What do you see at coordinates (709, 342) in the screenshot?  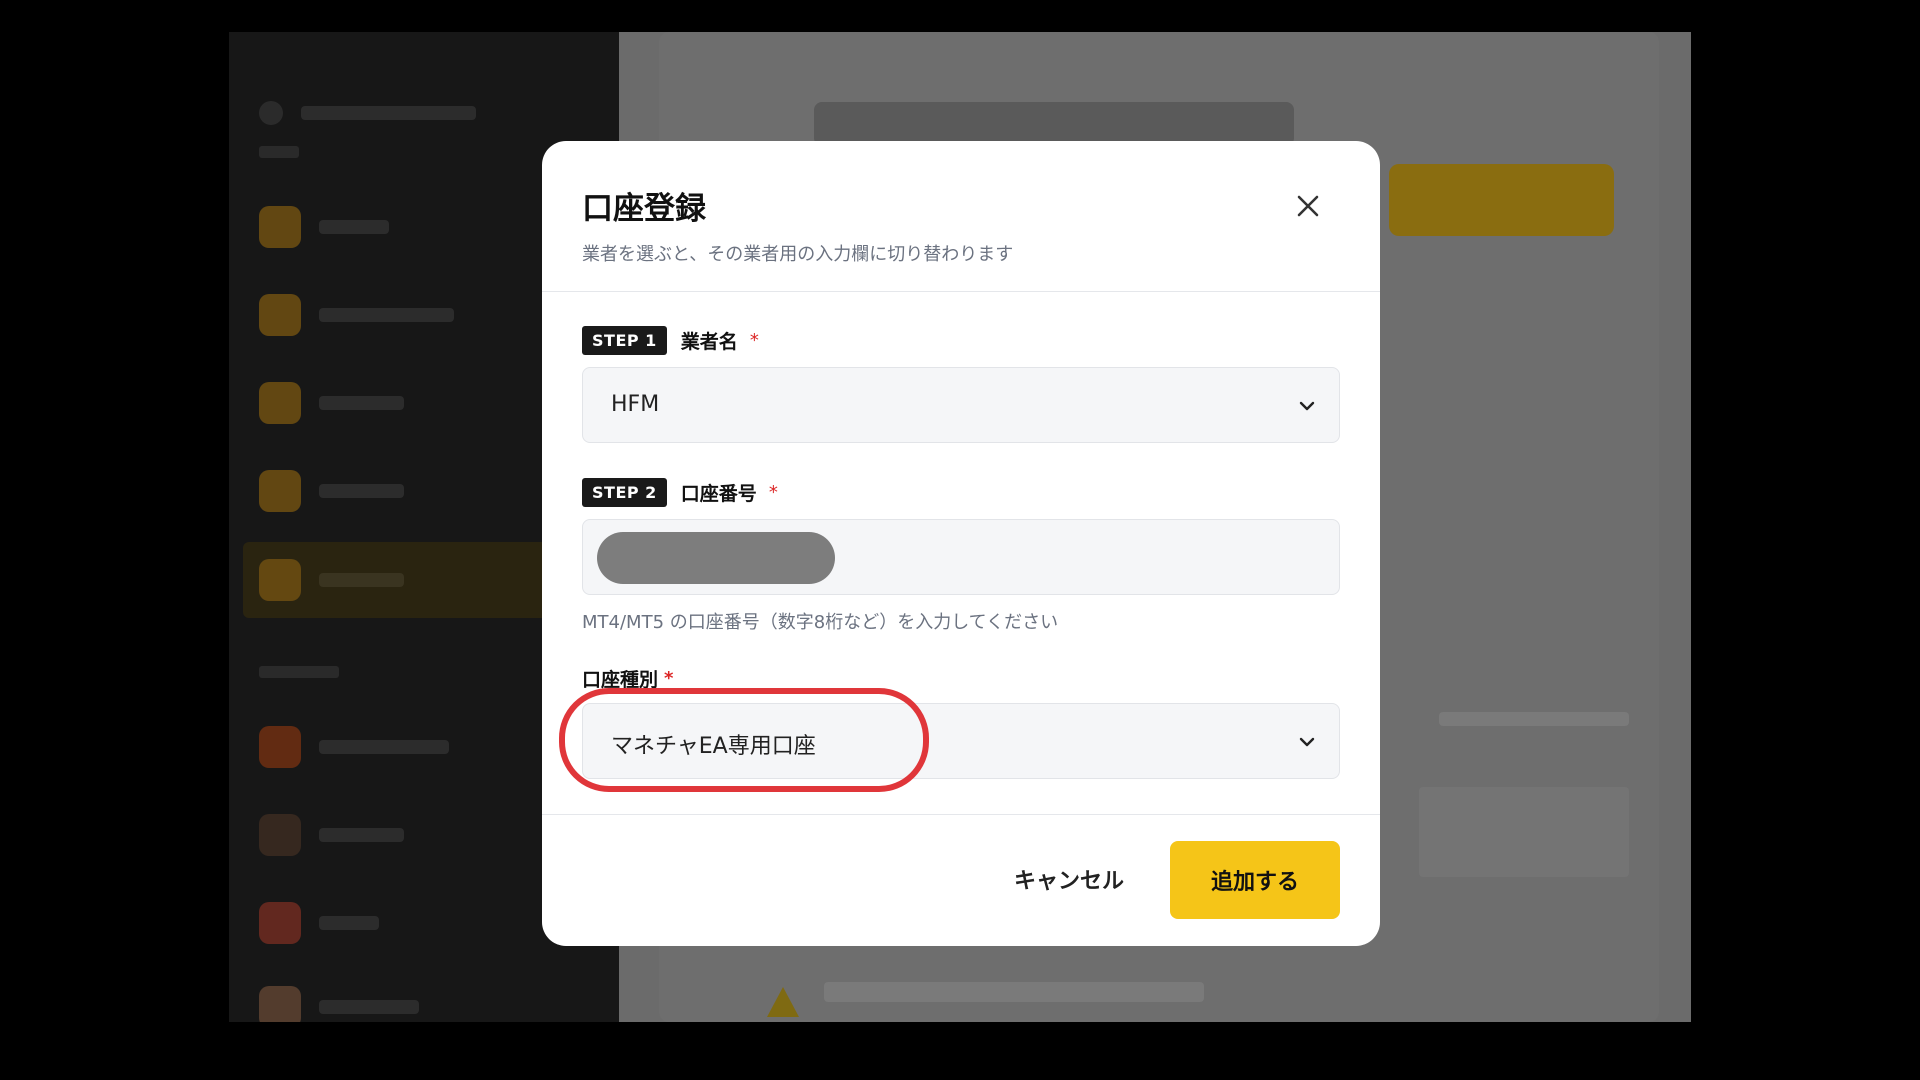 I see `broker-name-label: 業者名` at bounding box center [709, 342].